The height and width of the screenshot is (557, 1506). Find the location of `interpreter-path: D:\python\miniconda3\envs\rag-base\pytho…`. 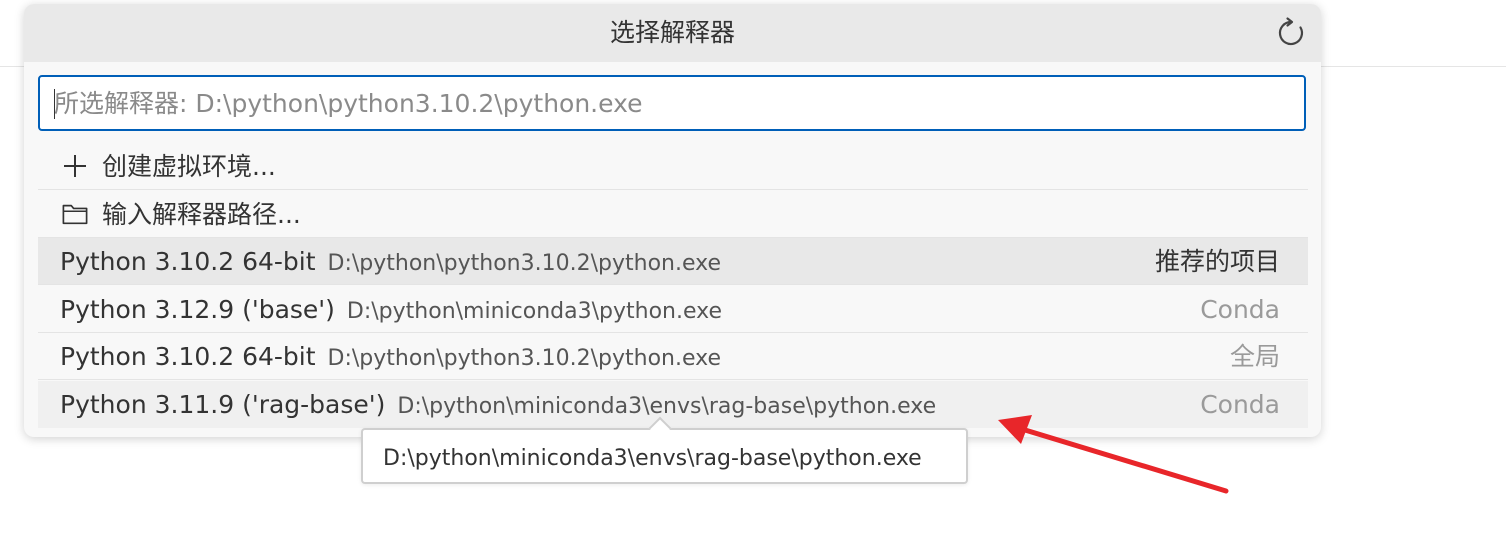

interpreter-path: D:\python\miniconda3\envs\rag-base\pytho… is located at coordinates (667, 406).